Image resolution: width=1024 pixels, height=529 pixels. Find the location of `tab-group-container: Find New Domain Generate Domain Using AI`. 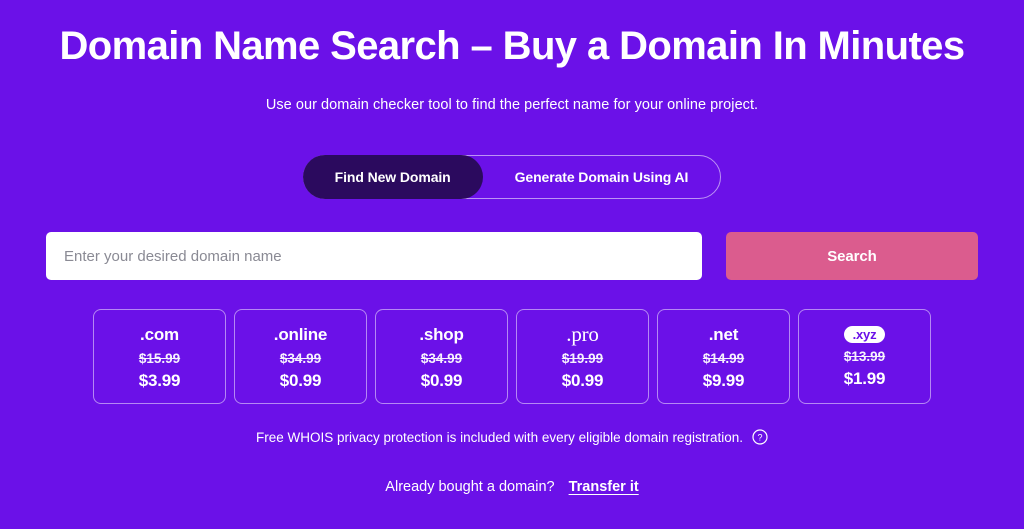

tab-group-container: Find New Domain Generate Domain Using AI is located at coordinates (512, 177).